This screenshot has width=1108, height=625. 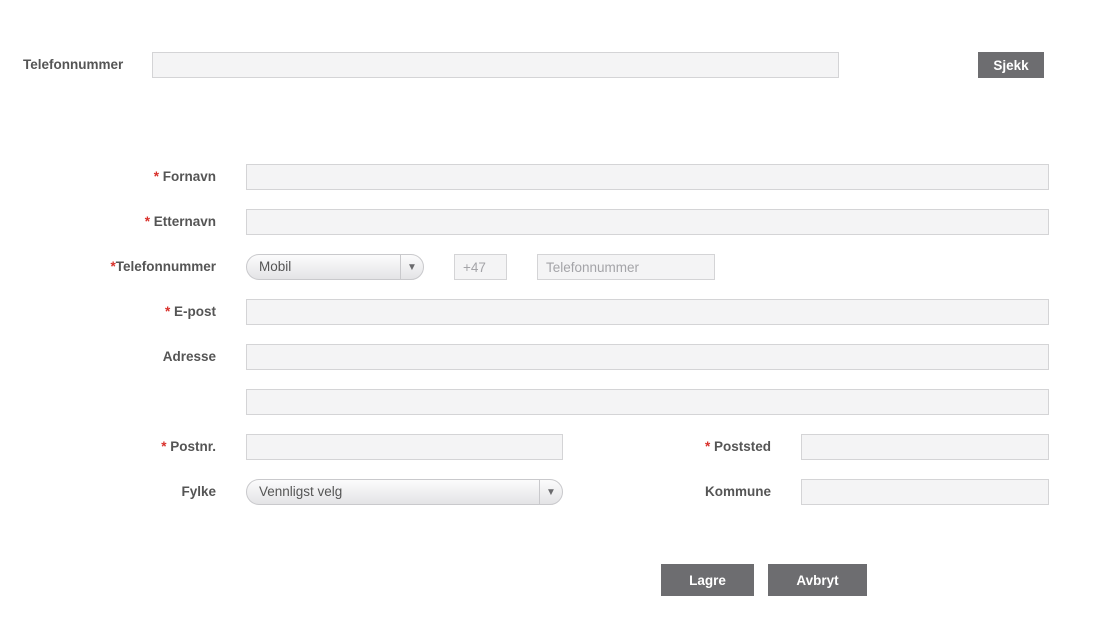 What do you see at coordinates (301, 491) in the screenshot?
I see `county-value: Vennligst velg` at bounding box center [301, 491].